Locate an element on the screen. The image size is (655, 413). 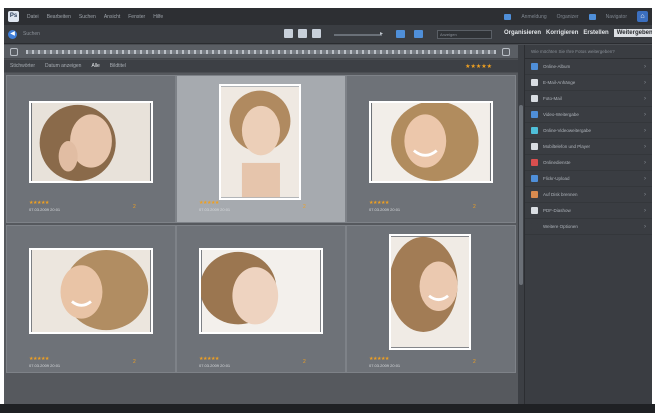
share-option-pdf: PDF-Diashow › is located at coordinates (588, 211).